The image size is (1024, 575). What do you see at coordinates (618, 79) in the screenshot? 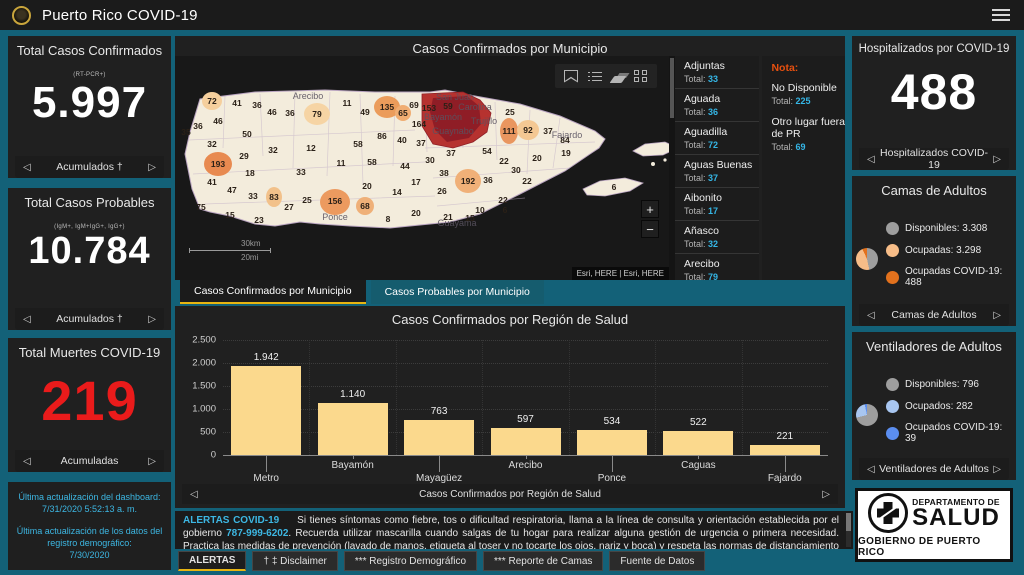
I see `layers-icon` at bounding box center [618, 79].